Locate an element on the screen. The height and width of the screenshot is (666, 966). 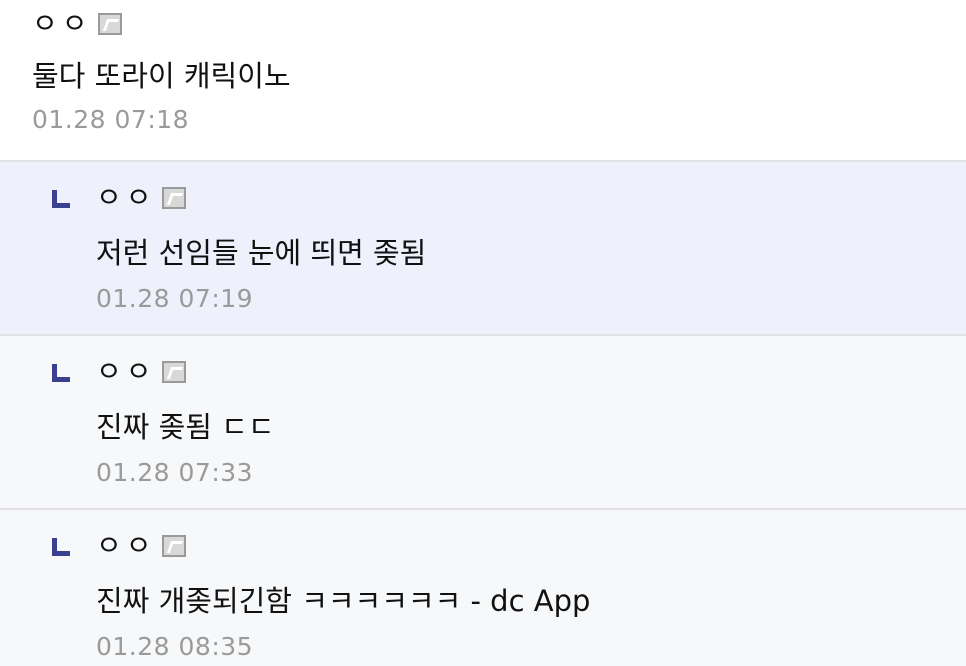
reply-date: 01.28 08:35 is located at coordinates (175, 646).